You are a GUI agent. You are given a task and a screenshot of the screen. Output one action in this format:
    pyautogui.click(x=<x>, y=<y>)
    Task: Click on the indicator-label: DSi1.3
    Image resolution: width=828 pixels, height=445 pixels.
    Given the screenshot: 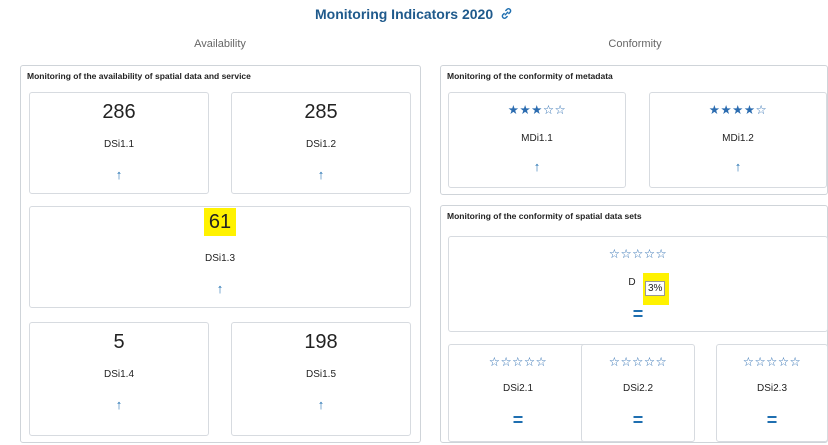 What is the action you would take?
    pyautogui.click(x=219, y=258)
    